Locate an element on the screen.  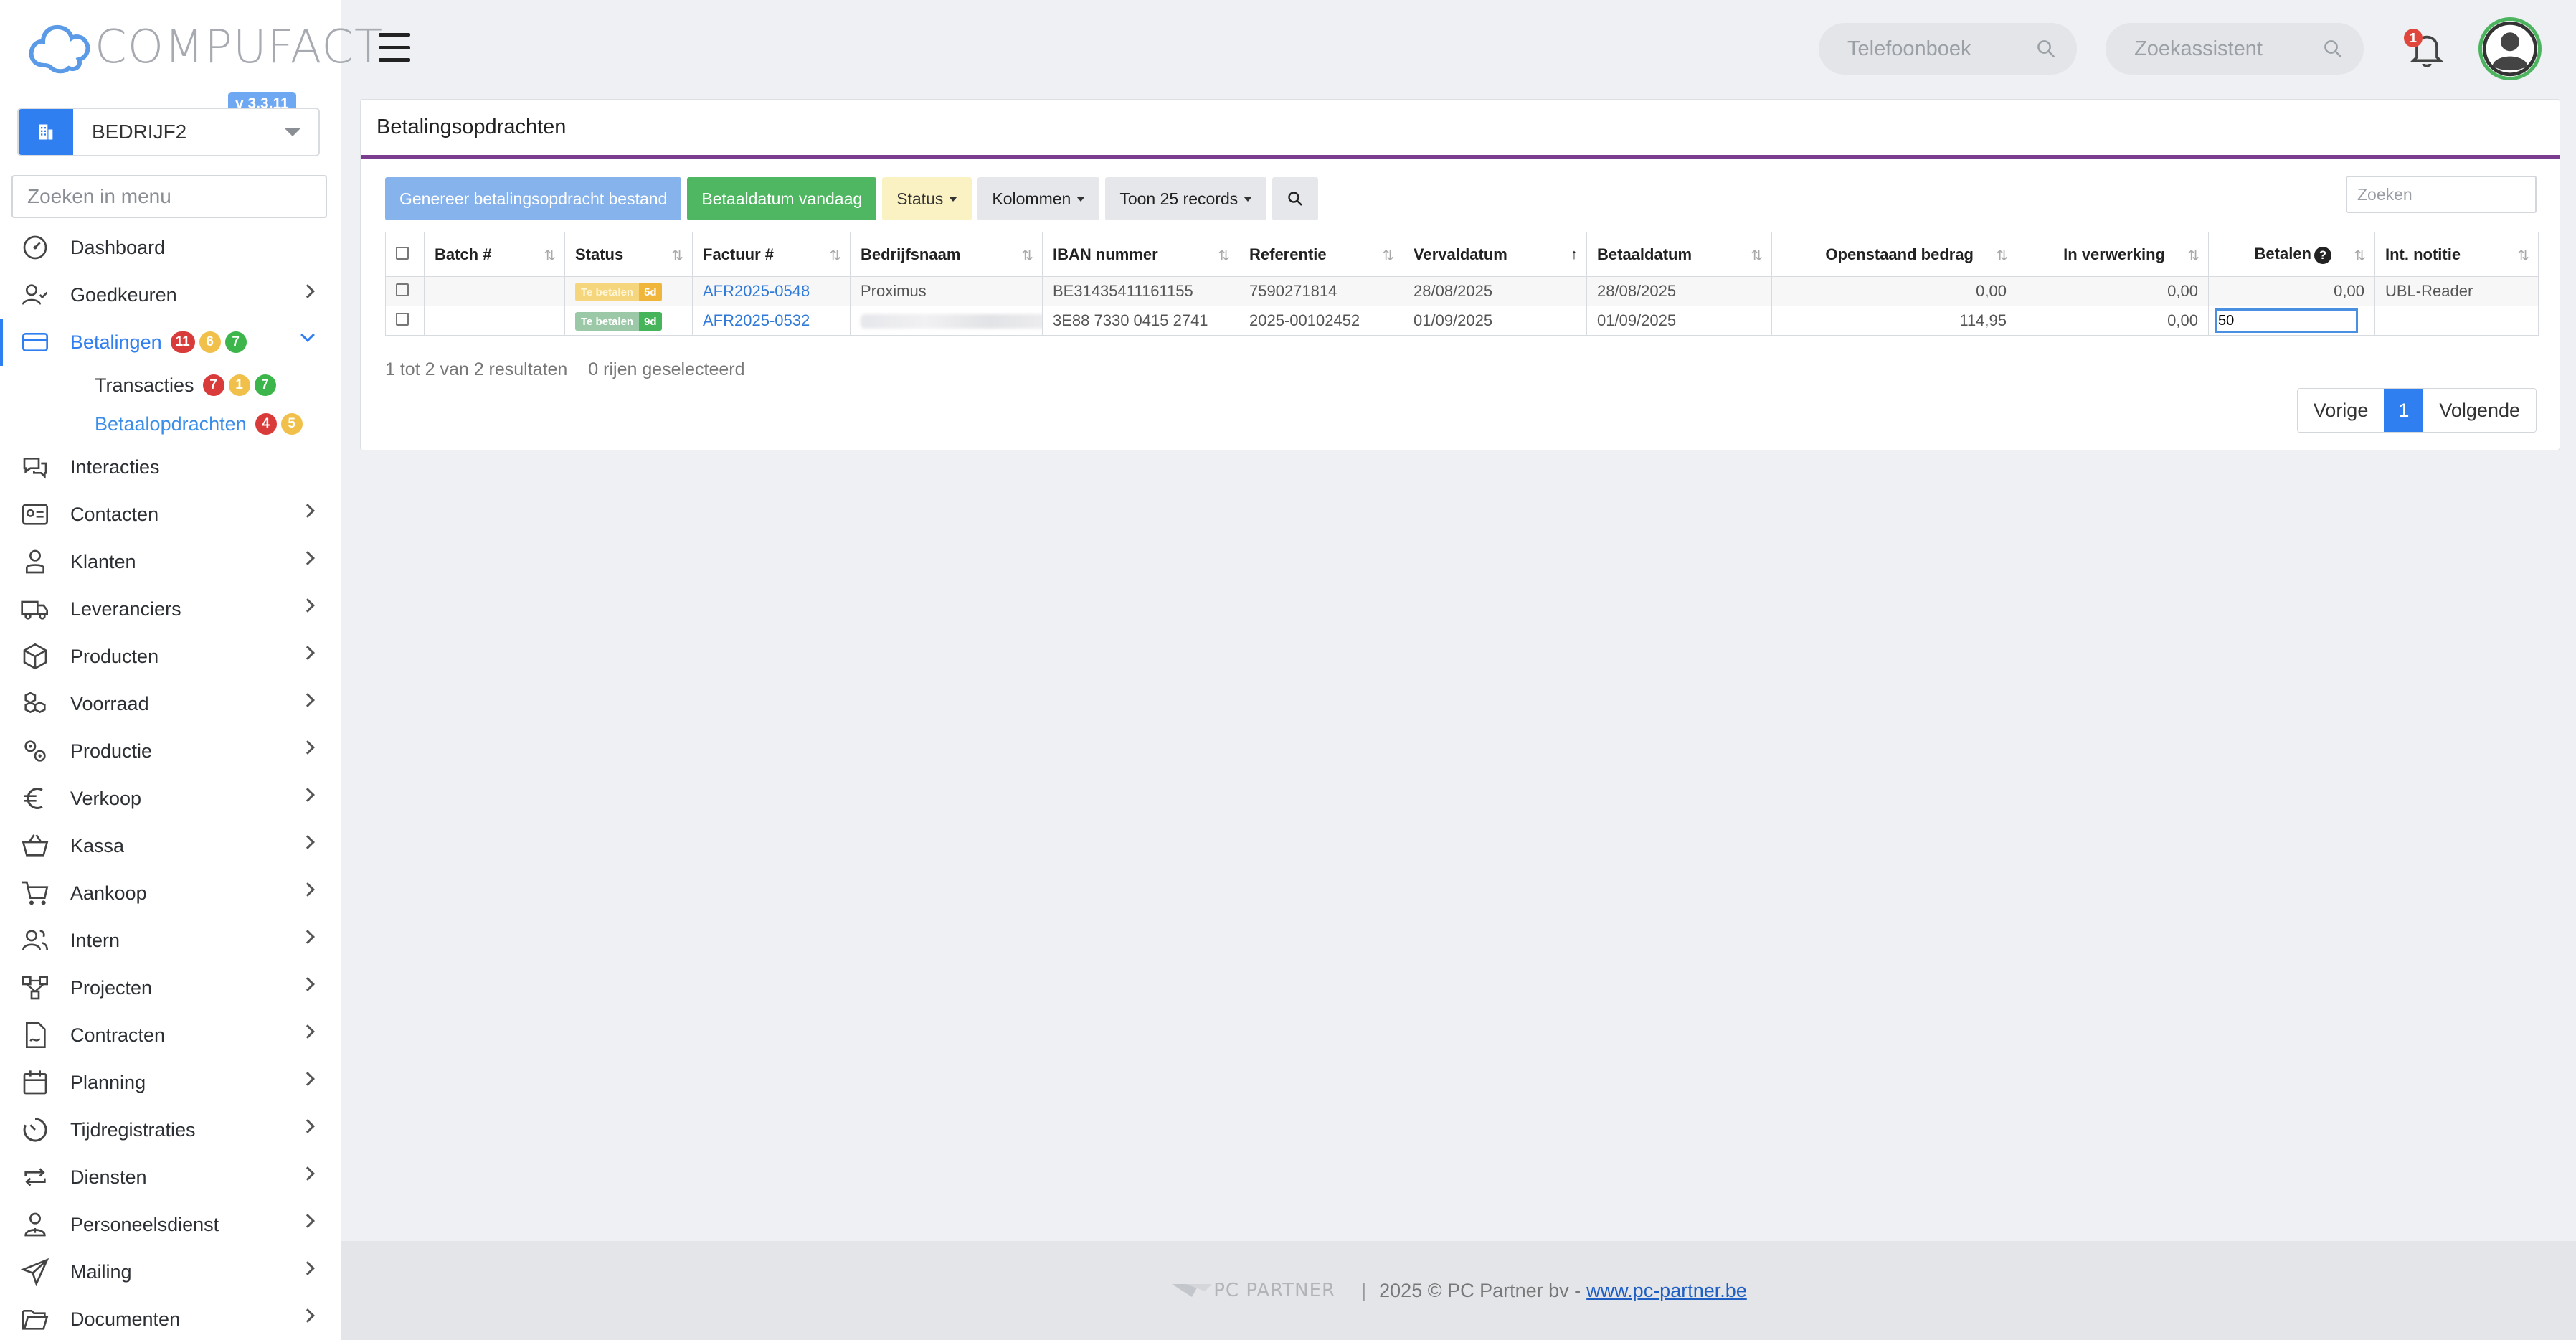
submenu-item-betaalopdrachten: Betaalopdrachten 4 5 is located at coordinates (170, 424).